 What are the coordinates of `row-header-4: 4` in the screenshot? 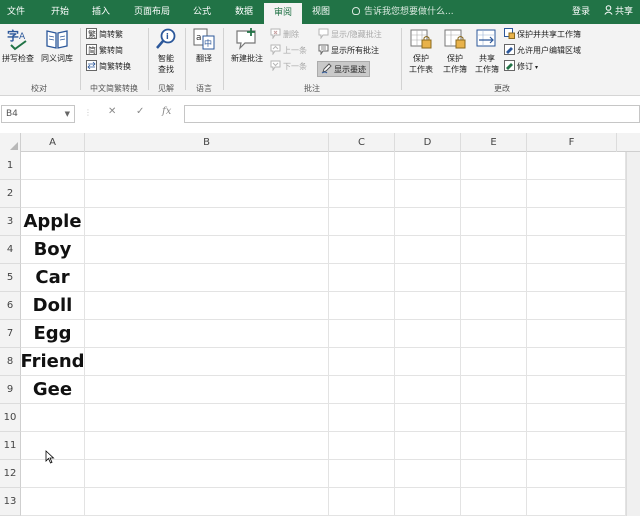 It's located at (10, 250).